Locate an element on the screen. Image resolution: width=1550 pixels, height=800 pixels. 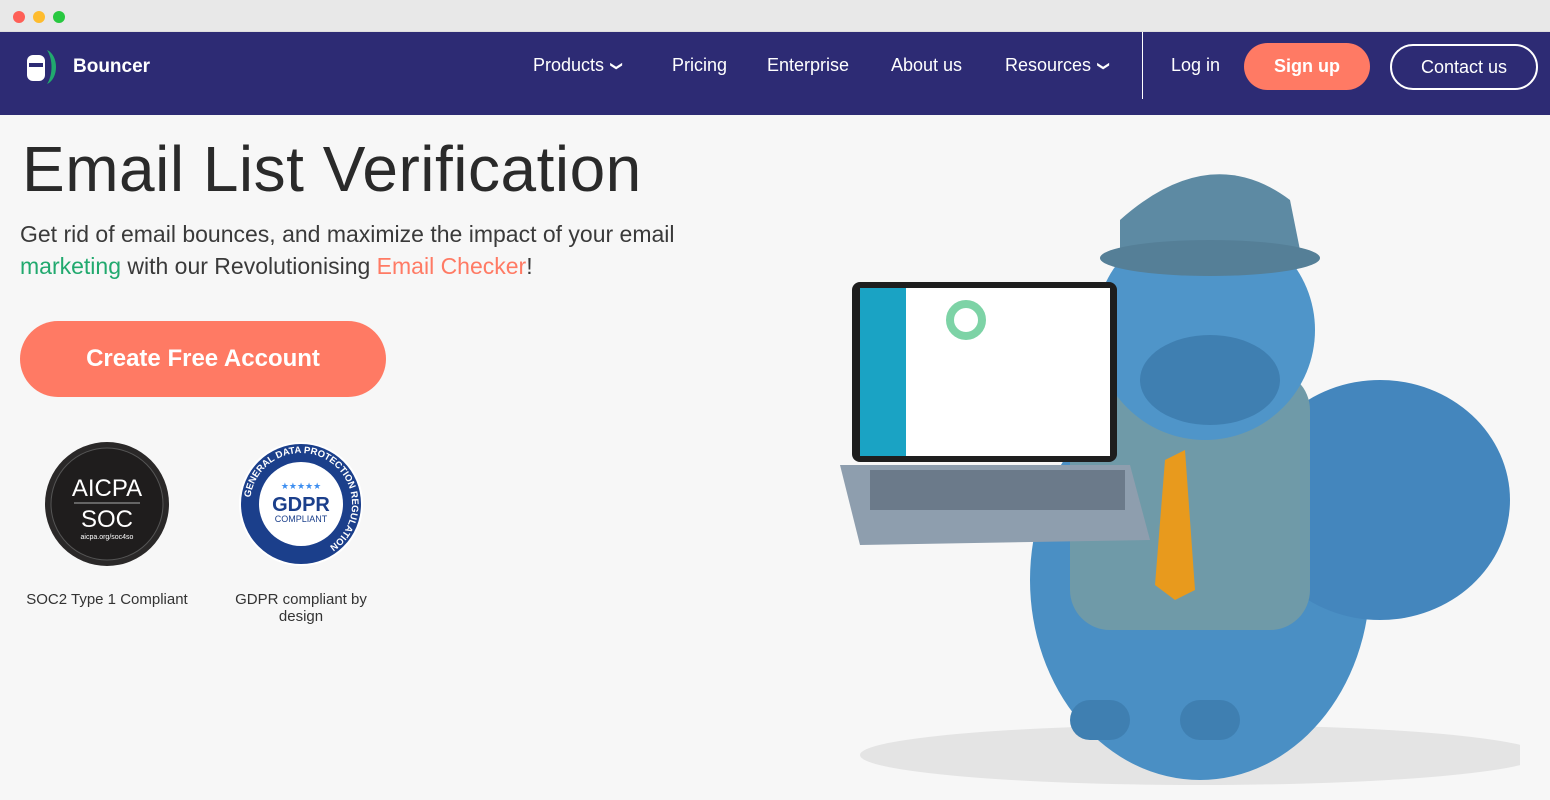
browser-chrome is located at coordinates (775, 16).